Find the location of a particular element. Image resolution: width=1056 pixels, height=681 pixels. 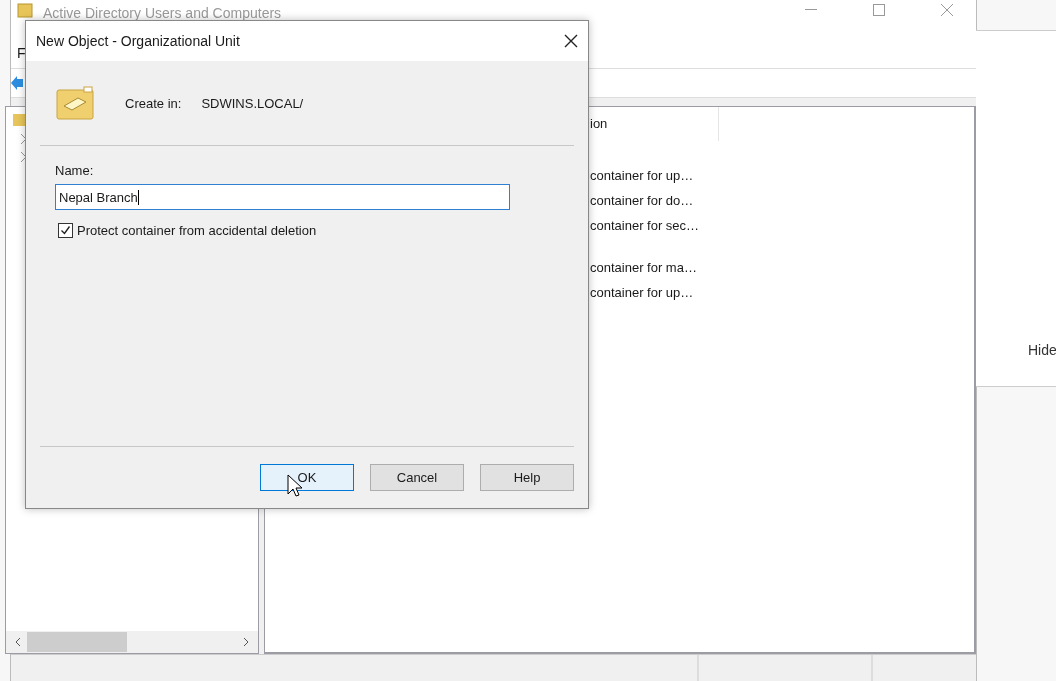

minimize-icon is located at coordinates (811, 10).